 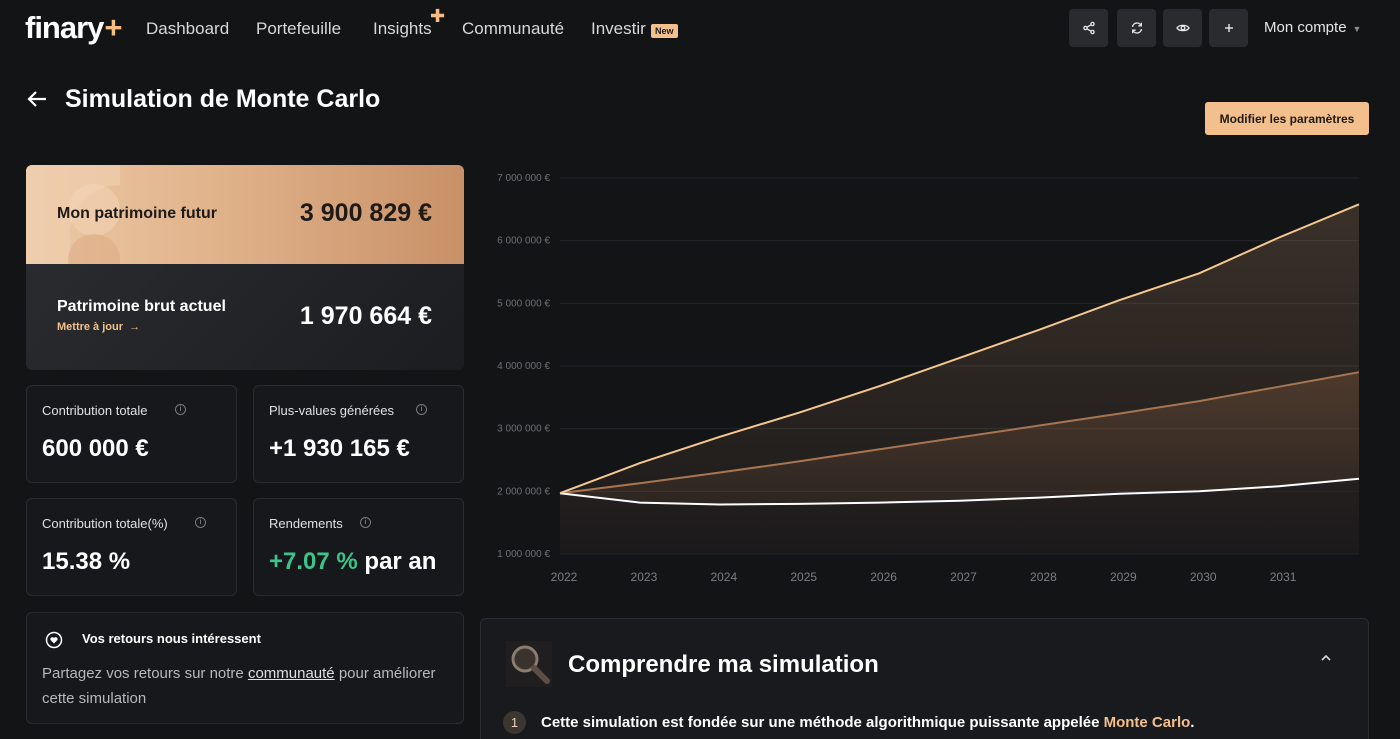 I want to click on y-tick-label: 5 000 000 €, so click(x=523, y=303).